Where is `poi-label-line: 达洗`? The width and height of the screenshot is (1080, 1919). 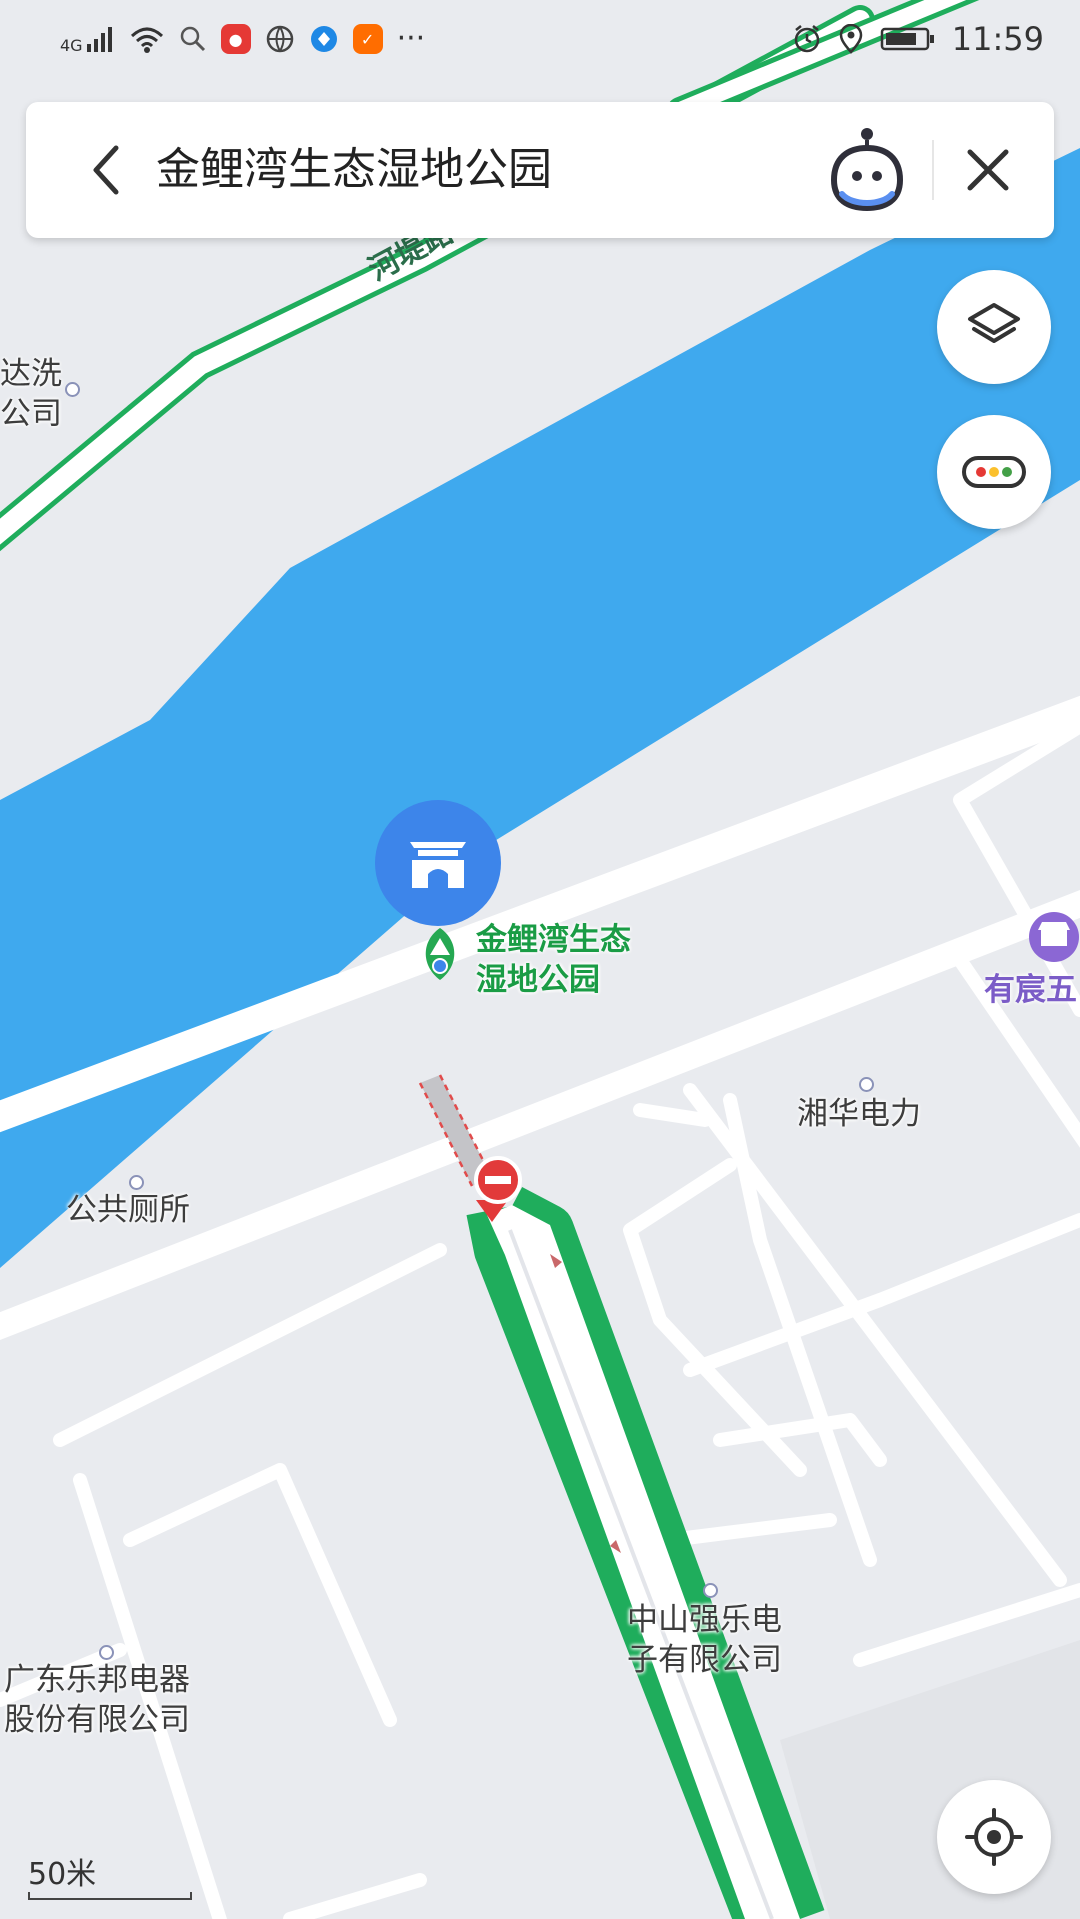
poi-label-line: 达洗 is located at coordinates (31, 374).